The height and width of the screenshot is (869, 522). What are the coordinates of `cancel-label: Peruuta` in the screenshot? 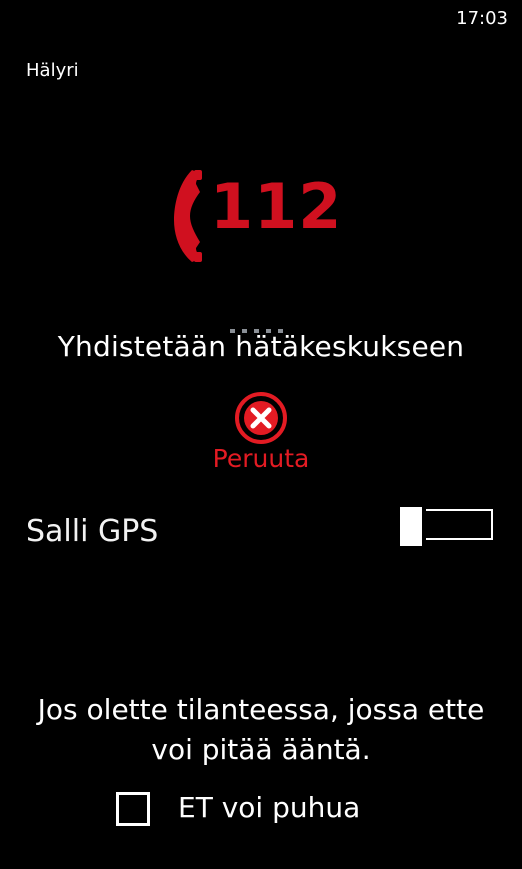 It's located at (261, 458).